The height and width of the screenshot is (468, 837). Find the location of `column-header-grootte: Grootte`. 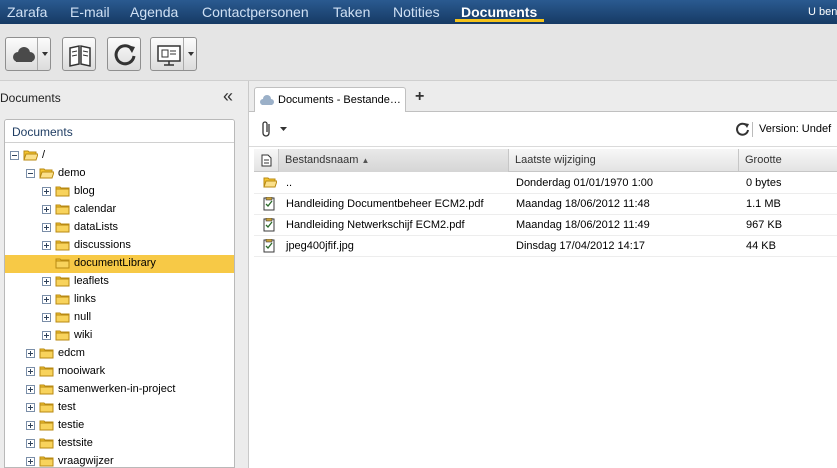

column-header-grootte: Grootte is located at coordinates (788, 160).